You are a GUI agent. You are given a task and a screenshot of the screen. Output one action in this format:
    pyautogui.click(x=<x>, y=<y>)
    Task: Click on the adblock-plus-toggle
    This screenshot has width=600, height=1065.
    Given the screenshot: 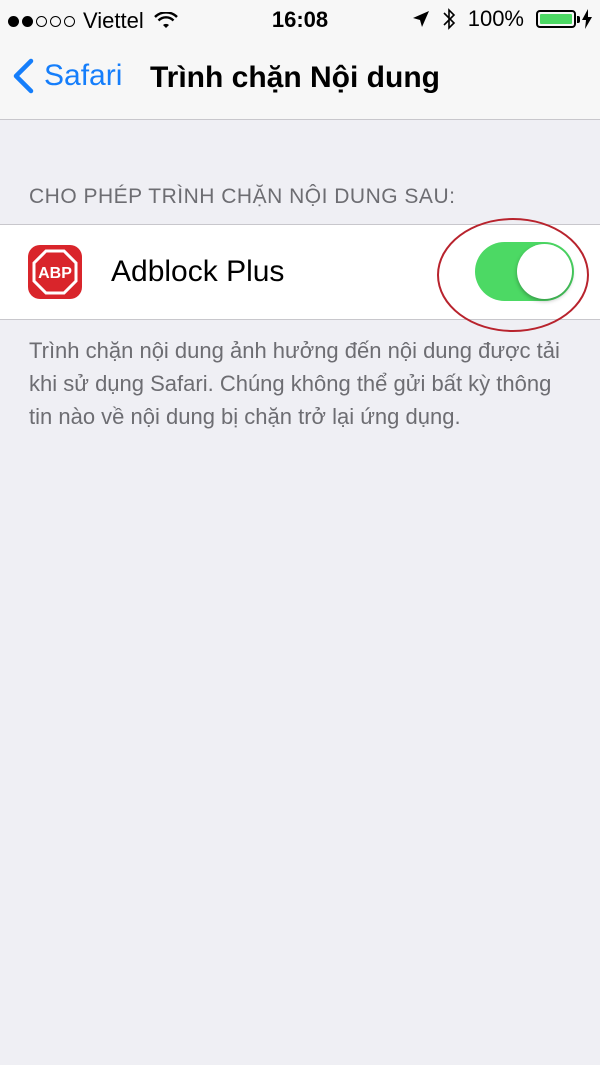 What is the action you would take?
    pyautogui.click(x=524, y=271)
    